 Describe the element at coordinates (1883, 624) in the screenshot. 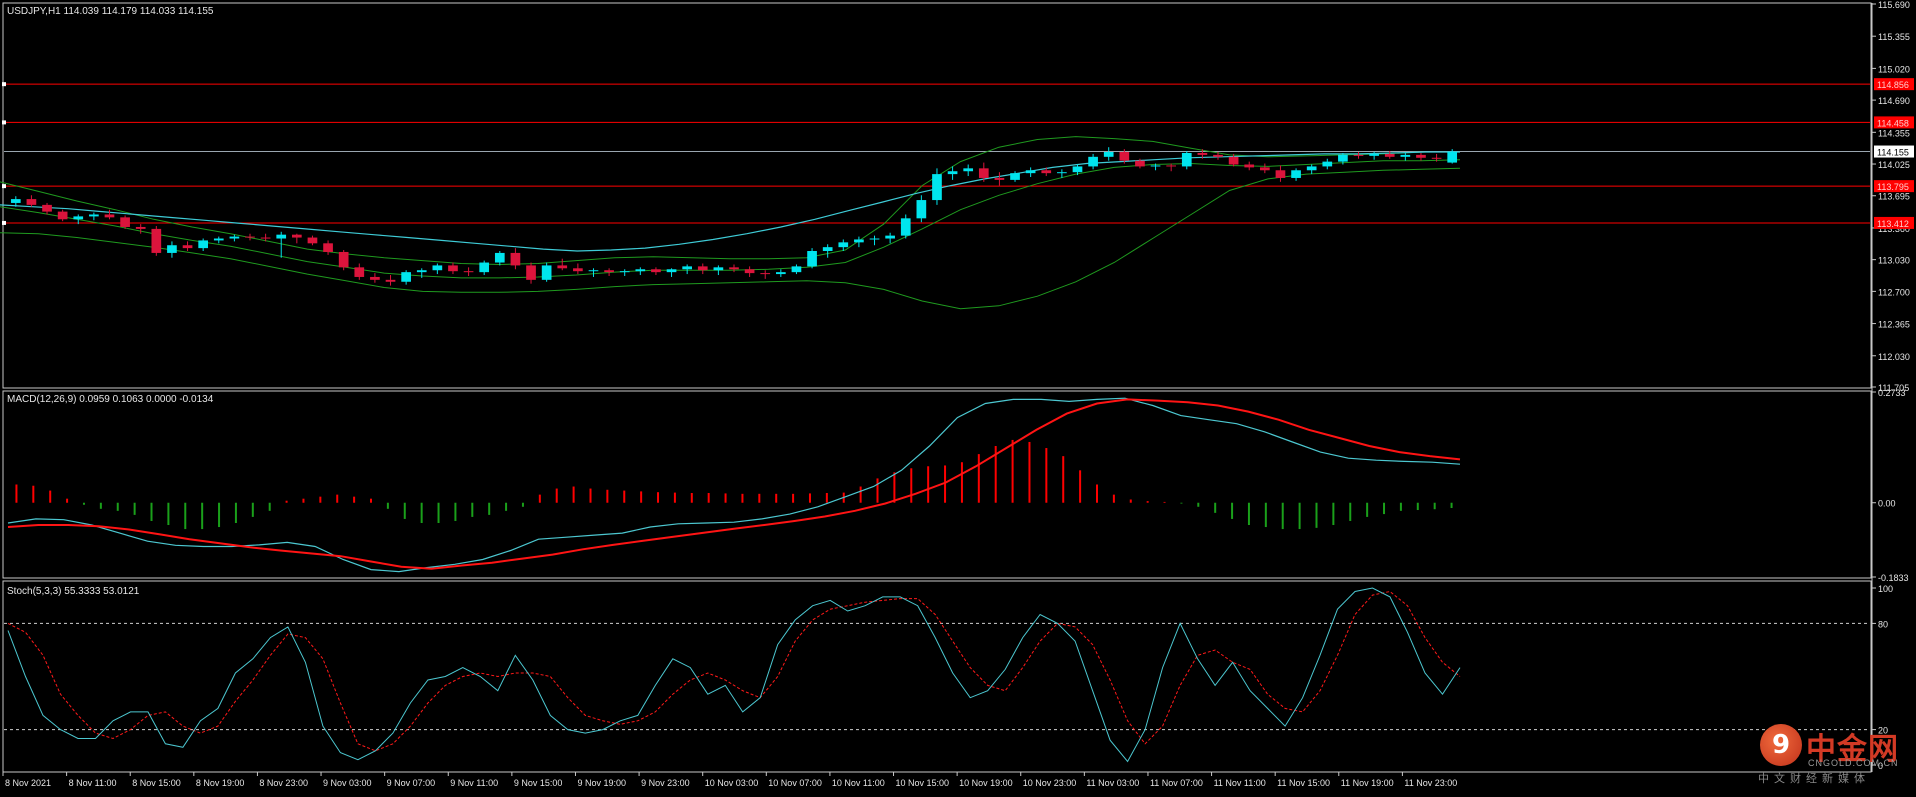

I see `stoch-tick-label: 80` at that location.